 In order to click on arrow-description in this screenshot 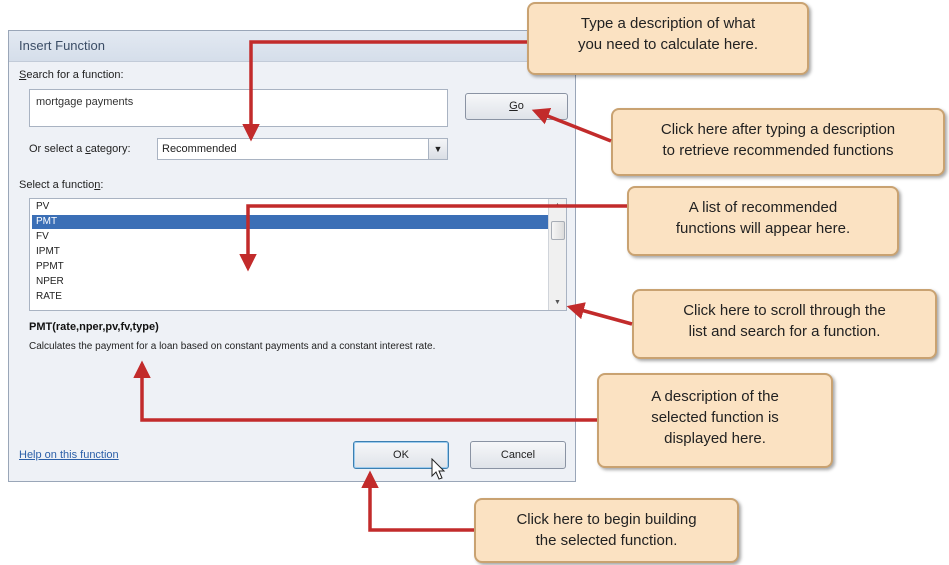, I will do `click(365, 391)`.